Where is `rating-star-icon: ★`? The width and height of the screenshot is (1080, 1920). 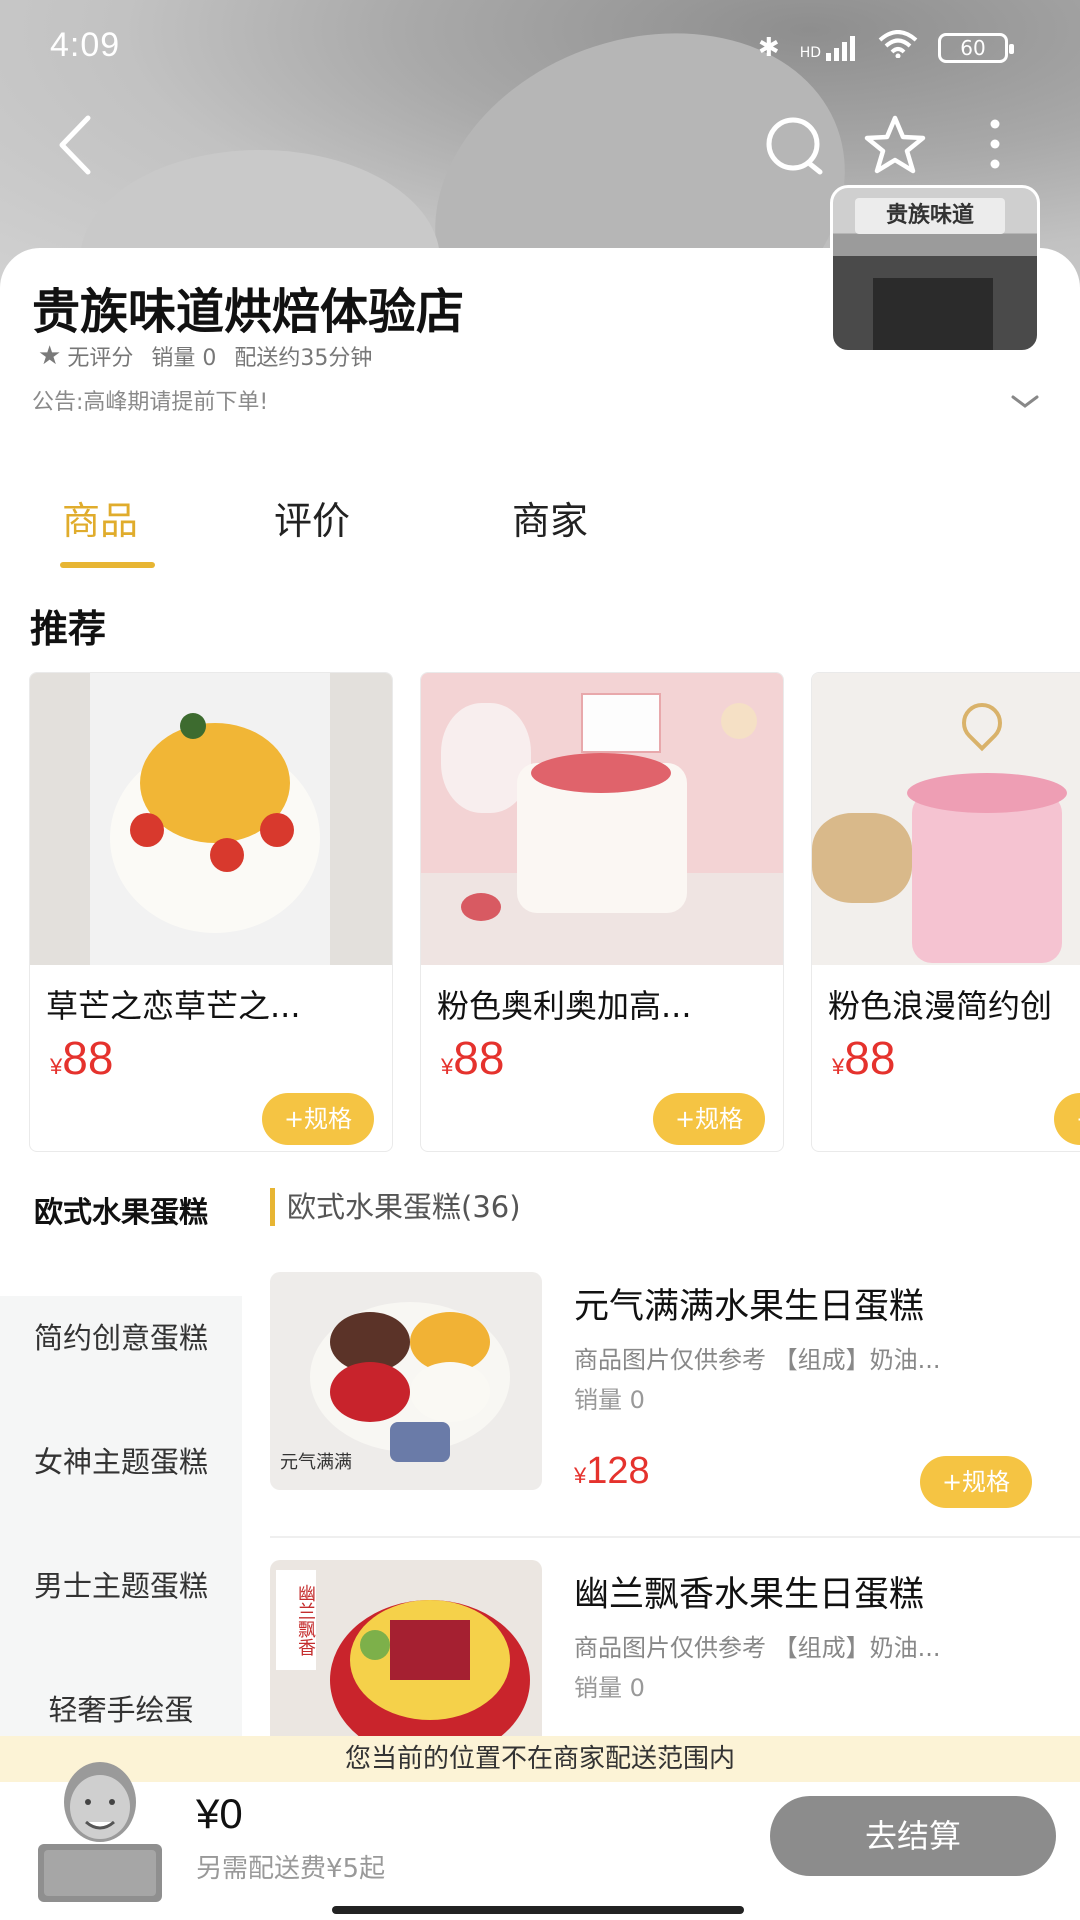
rating-star-icon: ★ is located at coordinates (50, 356).